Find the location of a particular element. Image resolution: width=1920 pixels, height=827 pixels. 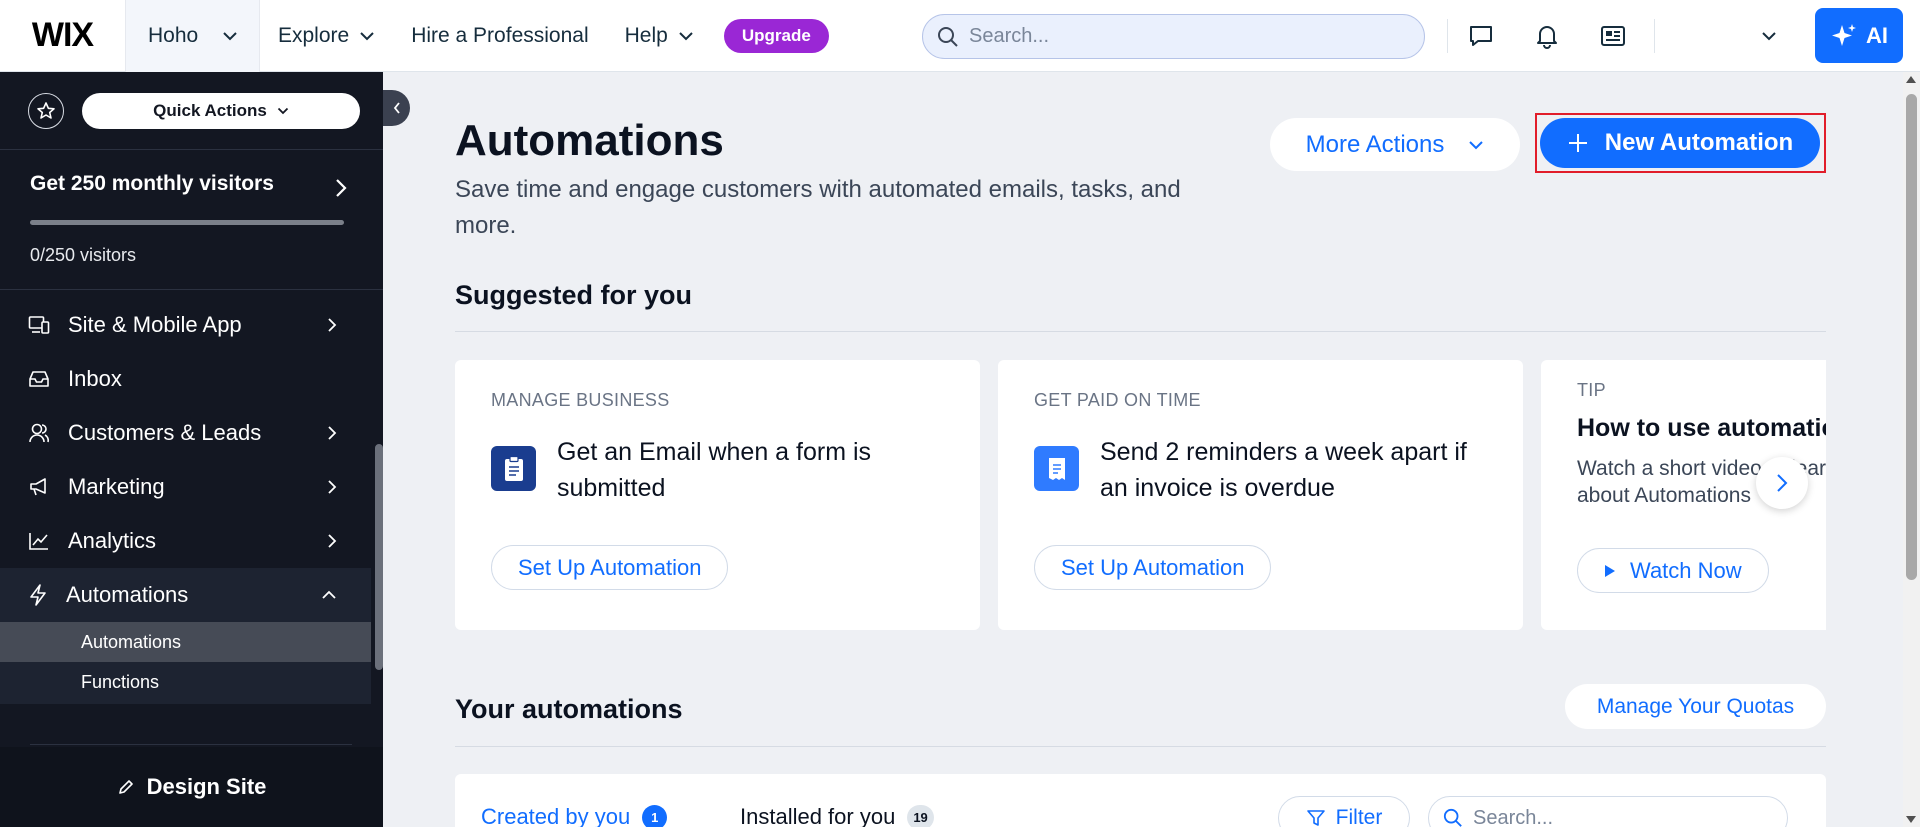

chevron-up-icon is located at coordinates (329, 594).